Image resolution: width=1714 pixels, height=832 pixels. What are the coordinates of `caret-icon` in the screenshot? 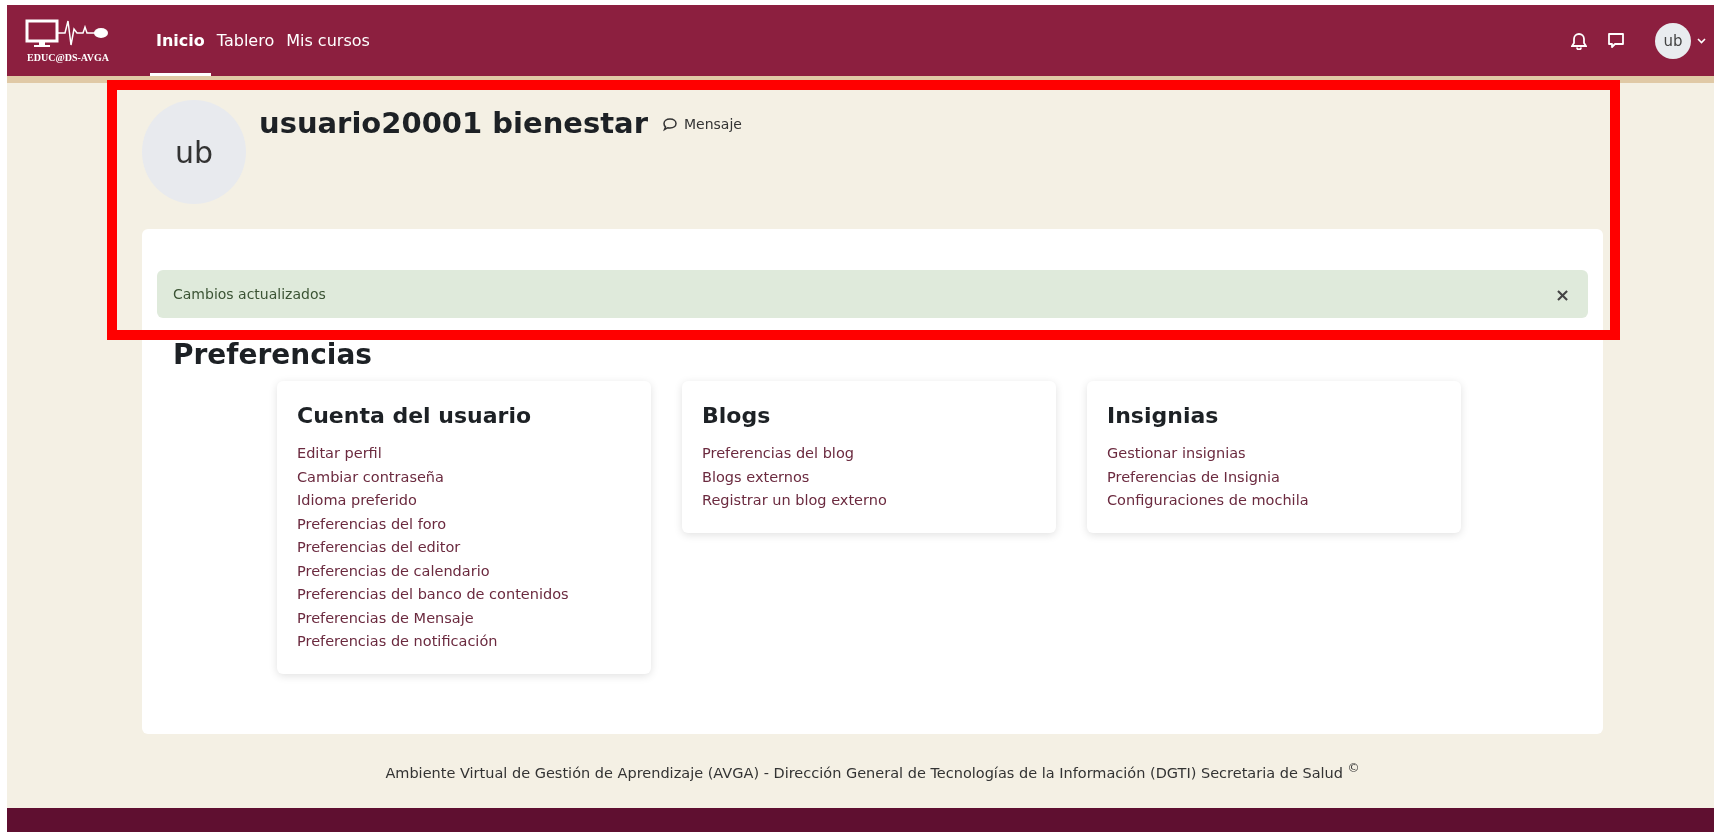 It's located at (1701, 40).